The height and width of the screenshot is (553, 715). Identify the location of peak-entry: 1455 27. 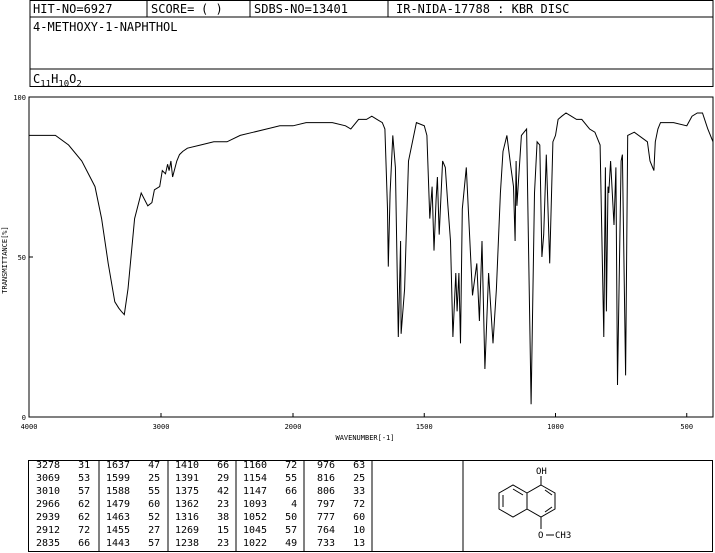
(133, 530).